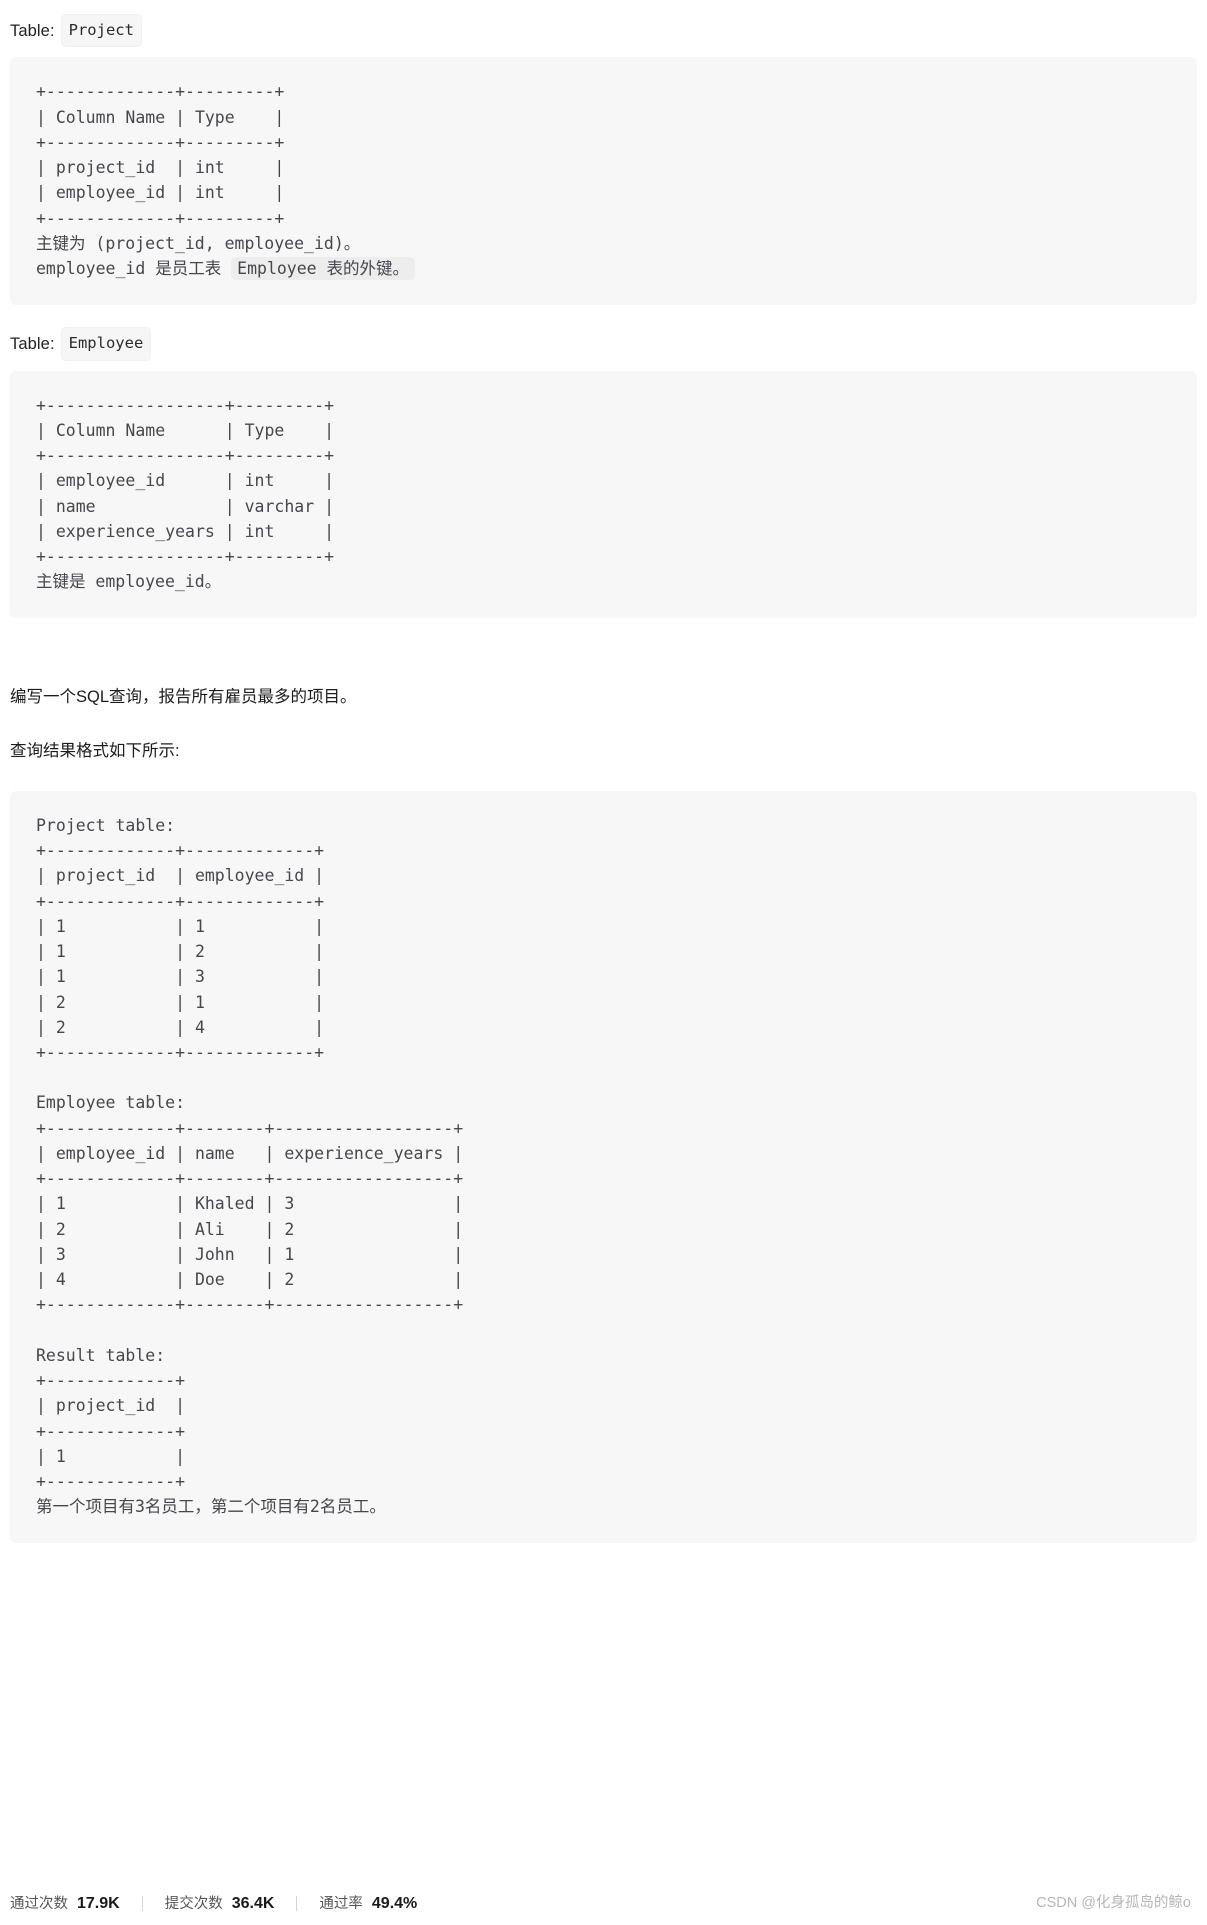 The image size is (1207, 1925). I want to click on employee-primary-key-note: 主键是 employee_id。, so click(129, 582).